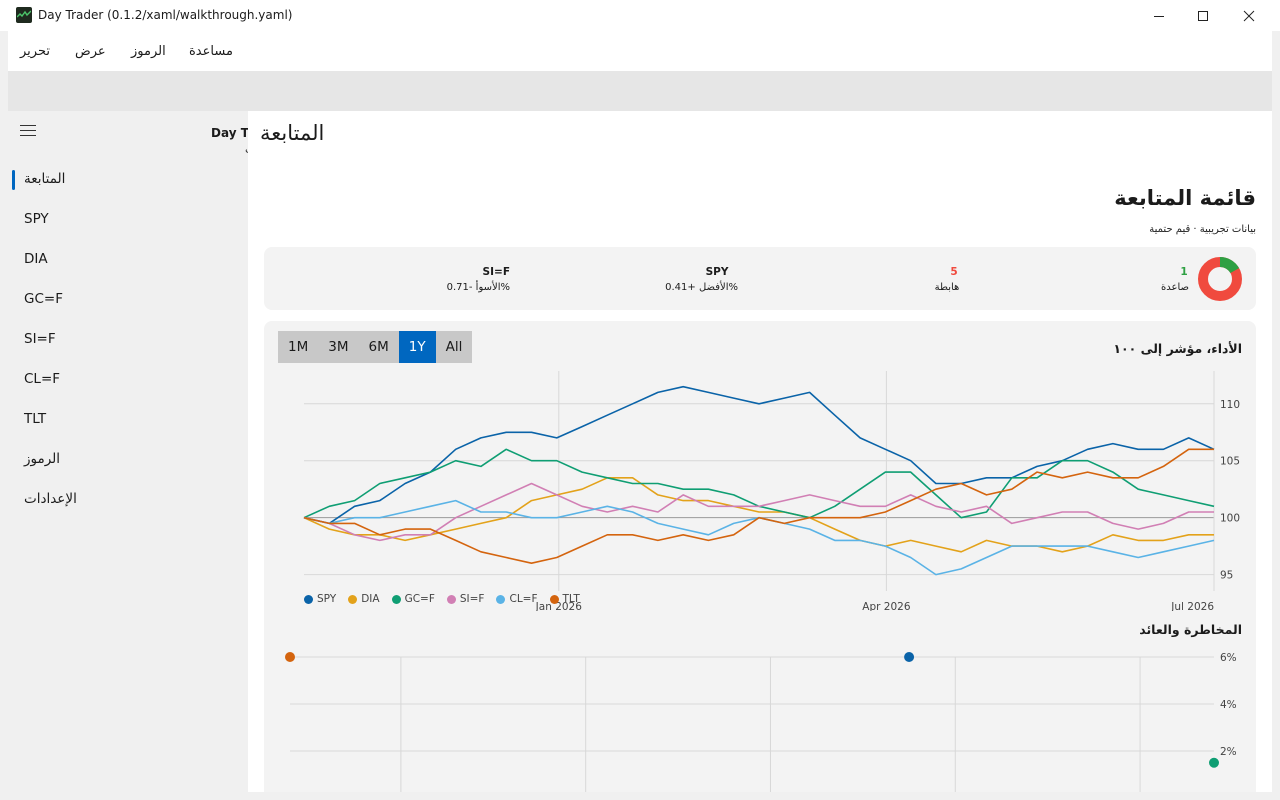  Describe the element at coordinates (909, 657) in the screenshot. I see `scatter-point-spy` at that location.